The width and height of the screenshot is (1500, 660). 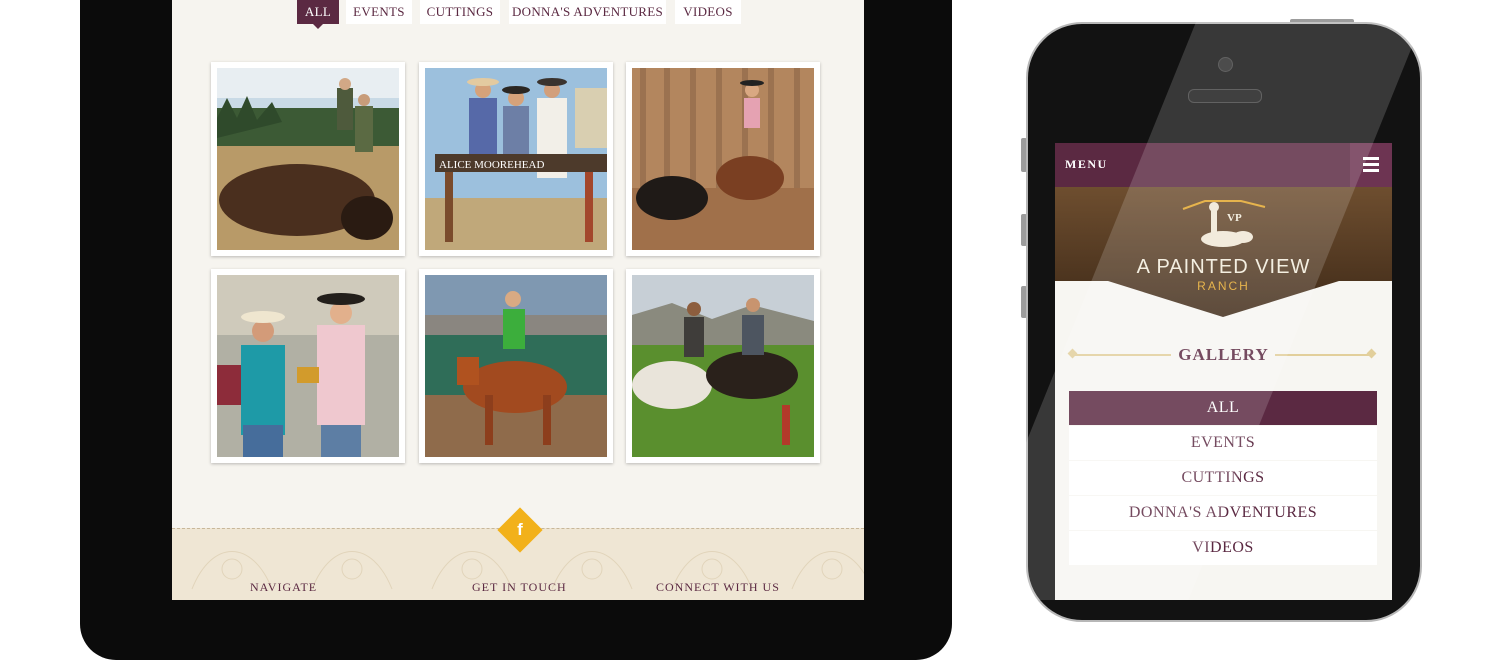 I want to click on brand-header: VP, so click(x=1223, y=254).